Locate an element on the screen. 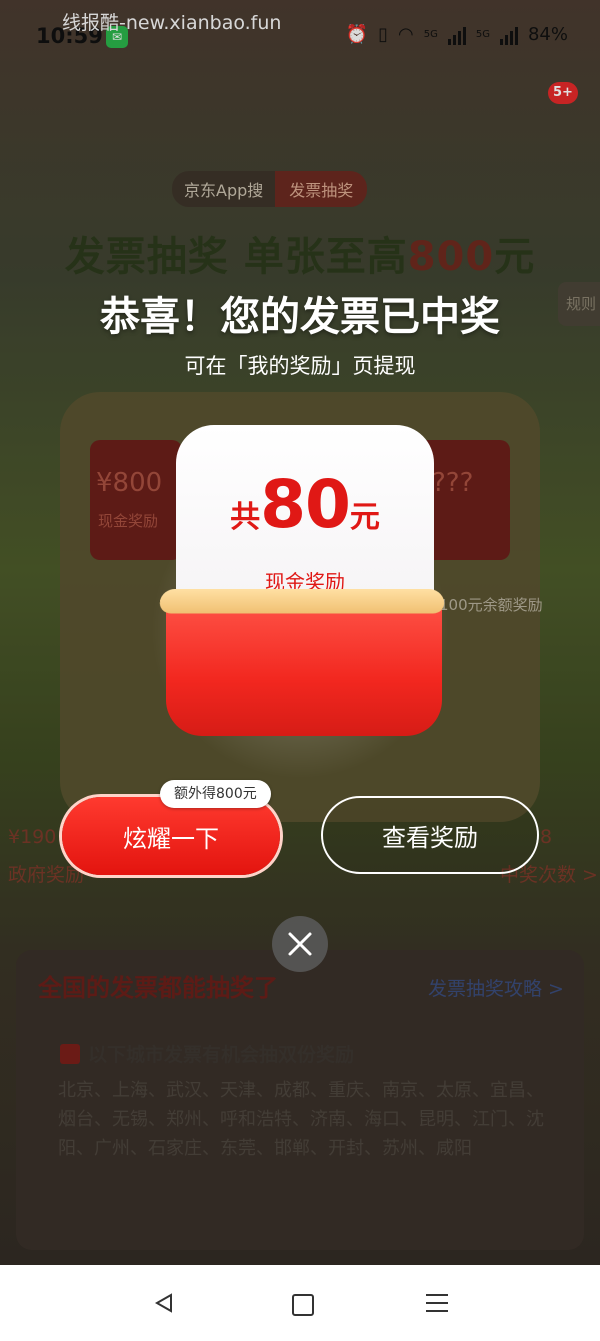  amount-suffix: 元 is located at coordinates (364, 517).